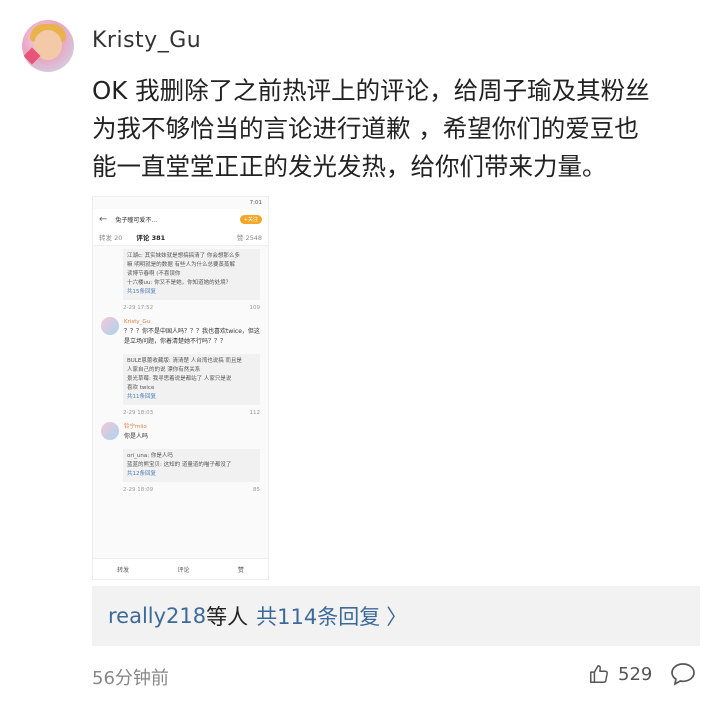 Image resolution: width=720 pixels, height=709 pixels. Describe the element at coordinates (179, 379) in the screenshot. I see `reply-line: 景光草莓: 我寻思着说是都站了 人家只是说` at that location.